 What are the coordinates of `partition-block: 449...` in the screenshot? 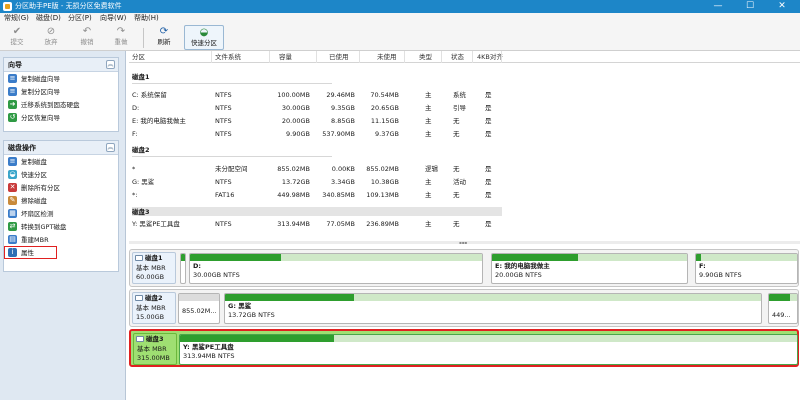 It's located at (783, 308).